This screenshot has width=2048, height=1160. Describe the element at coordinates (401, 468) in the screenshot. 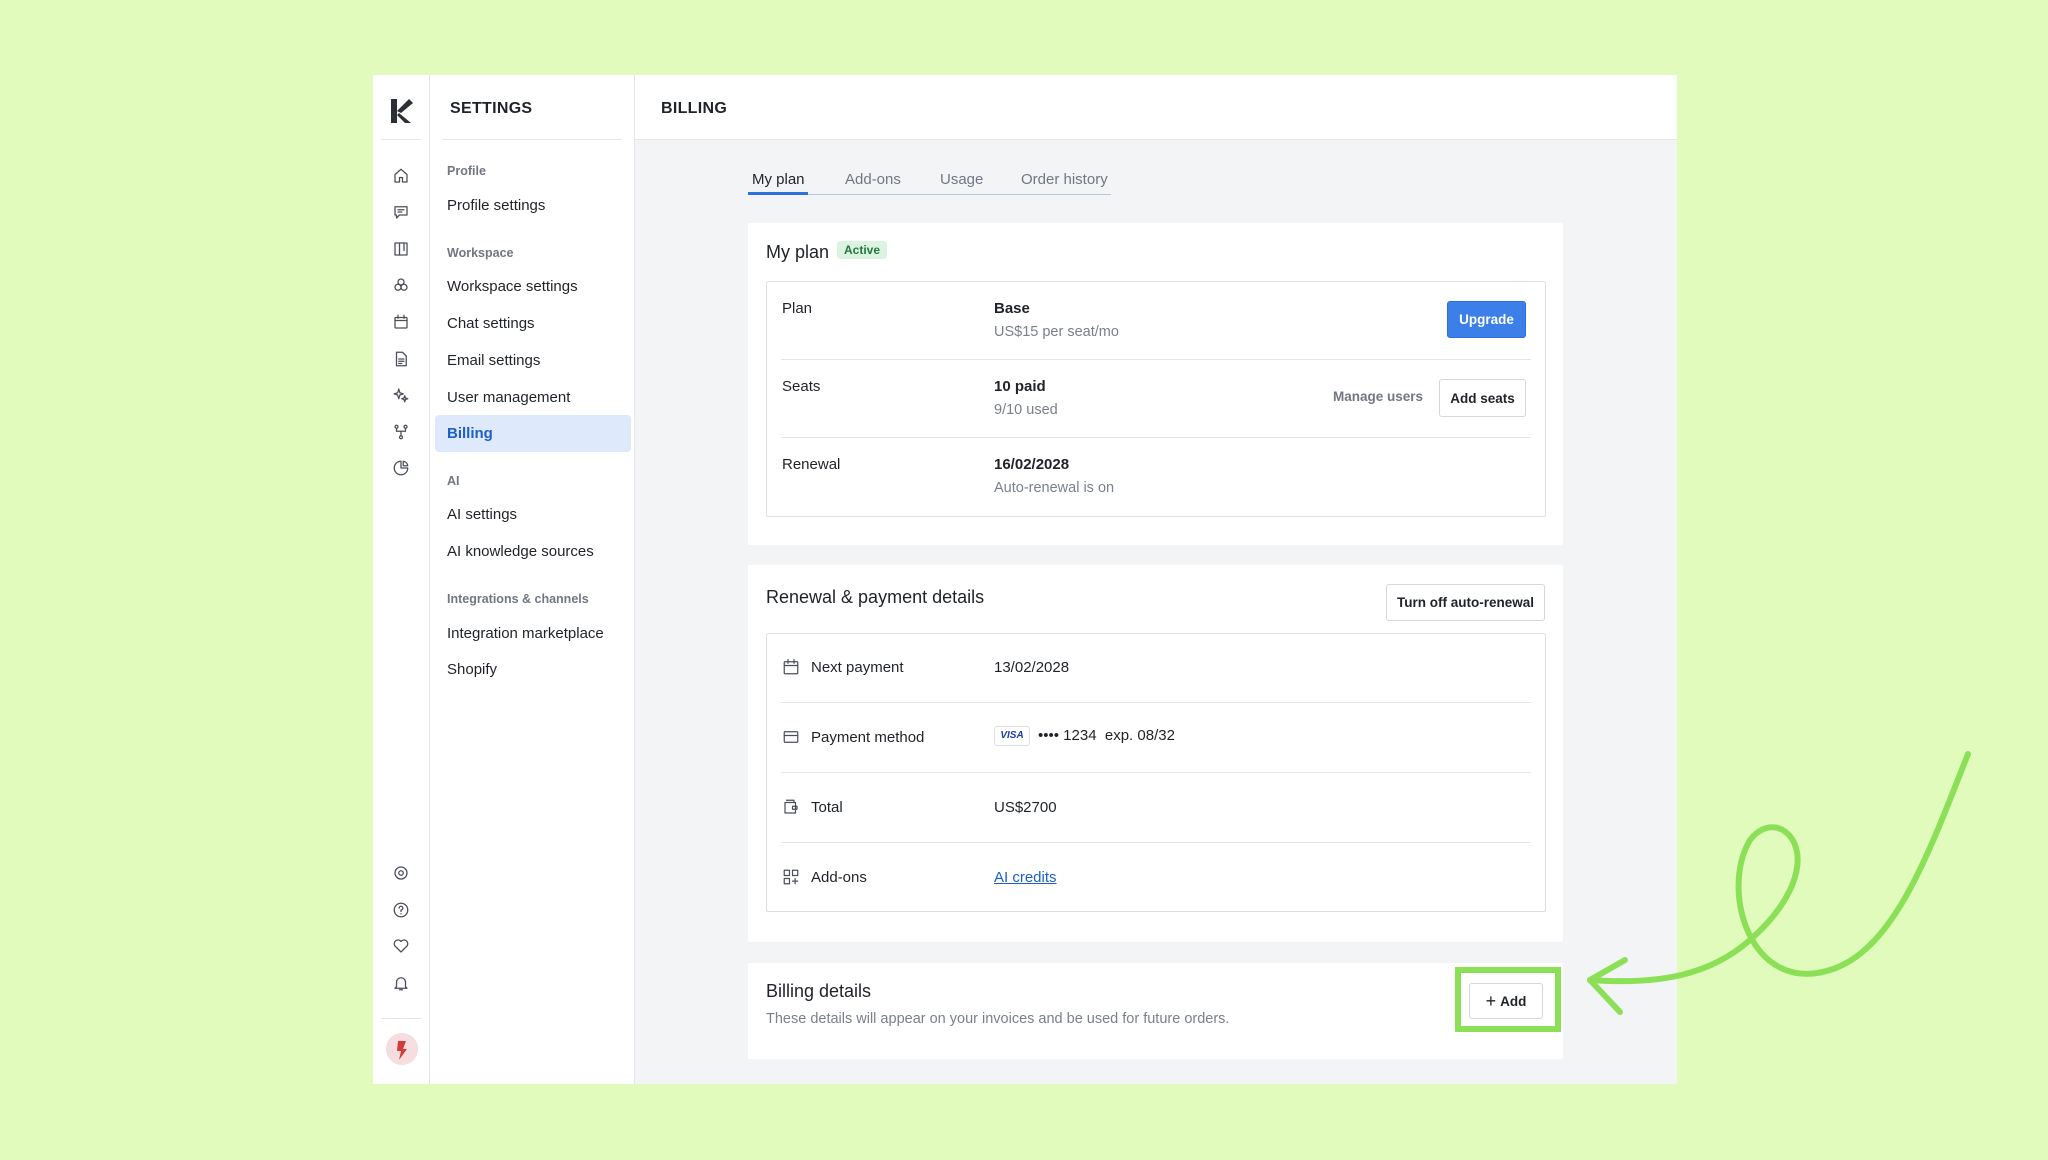

I see `reports-icon` at that location.